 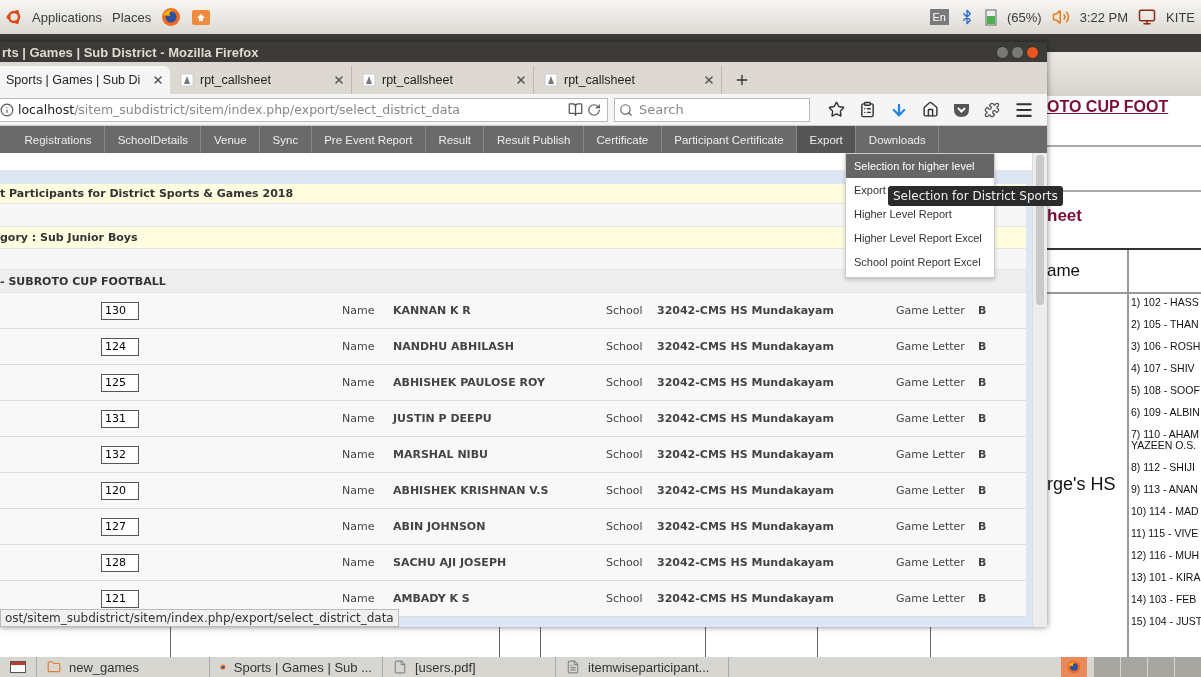 What do you see at coordinates (454, 346) in the screenshot?
I see `participant-name: NANDHU ABHILASH` at bounding box center [454, 346].